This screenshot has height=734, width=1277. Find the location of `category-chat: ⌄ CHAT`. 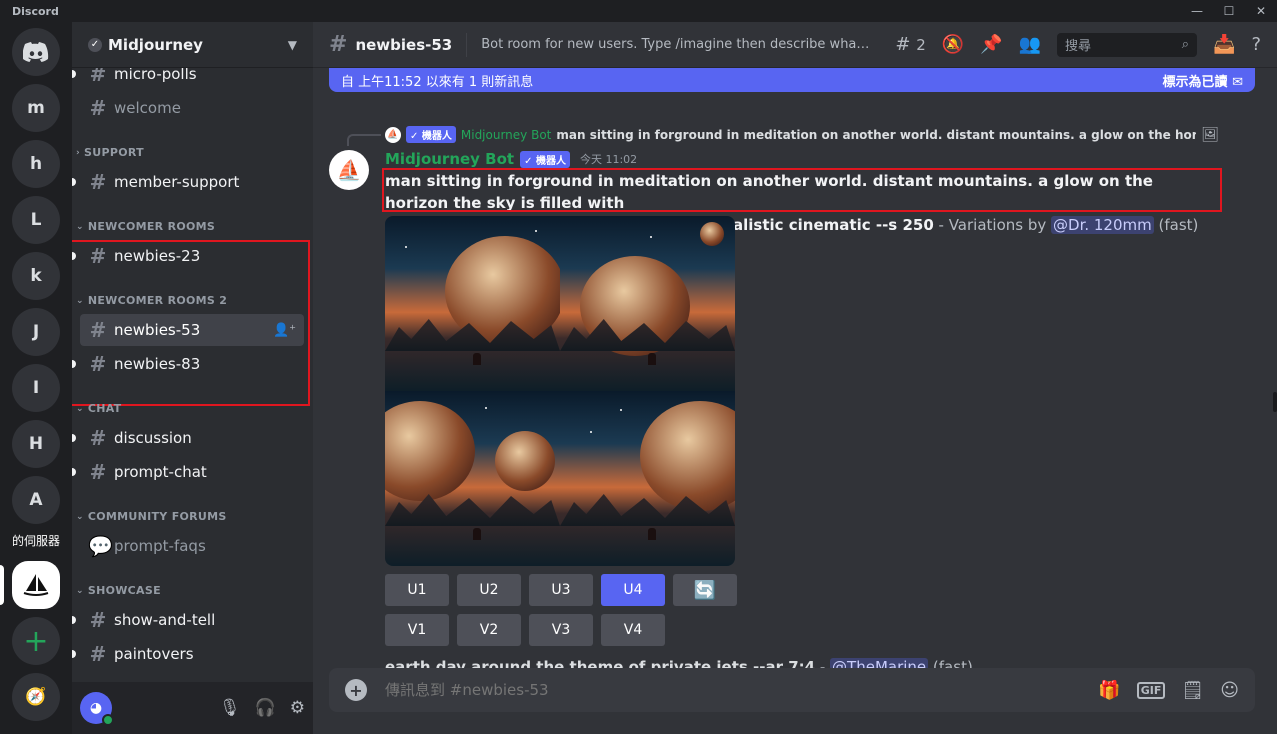

category-chat: ⌄ CHAT is located at coordinates (99, 408).